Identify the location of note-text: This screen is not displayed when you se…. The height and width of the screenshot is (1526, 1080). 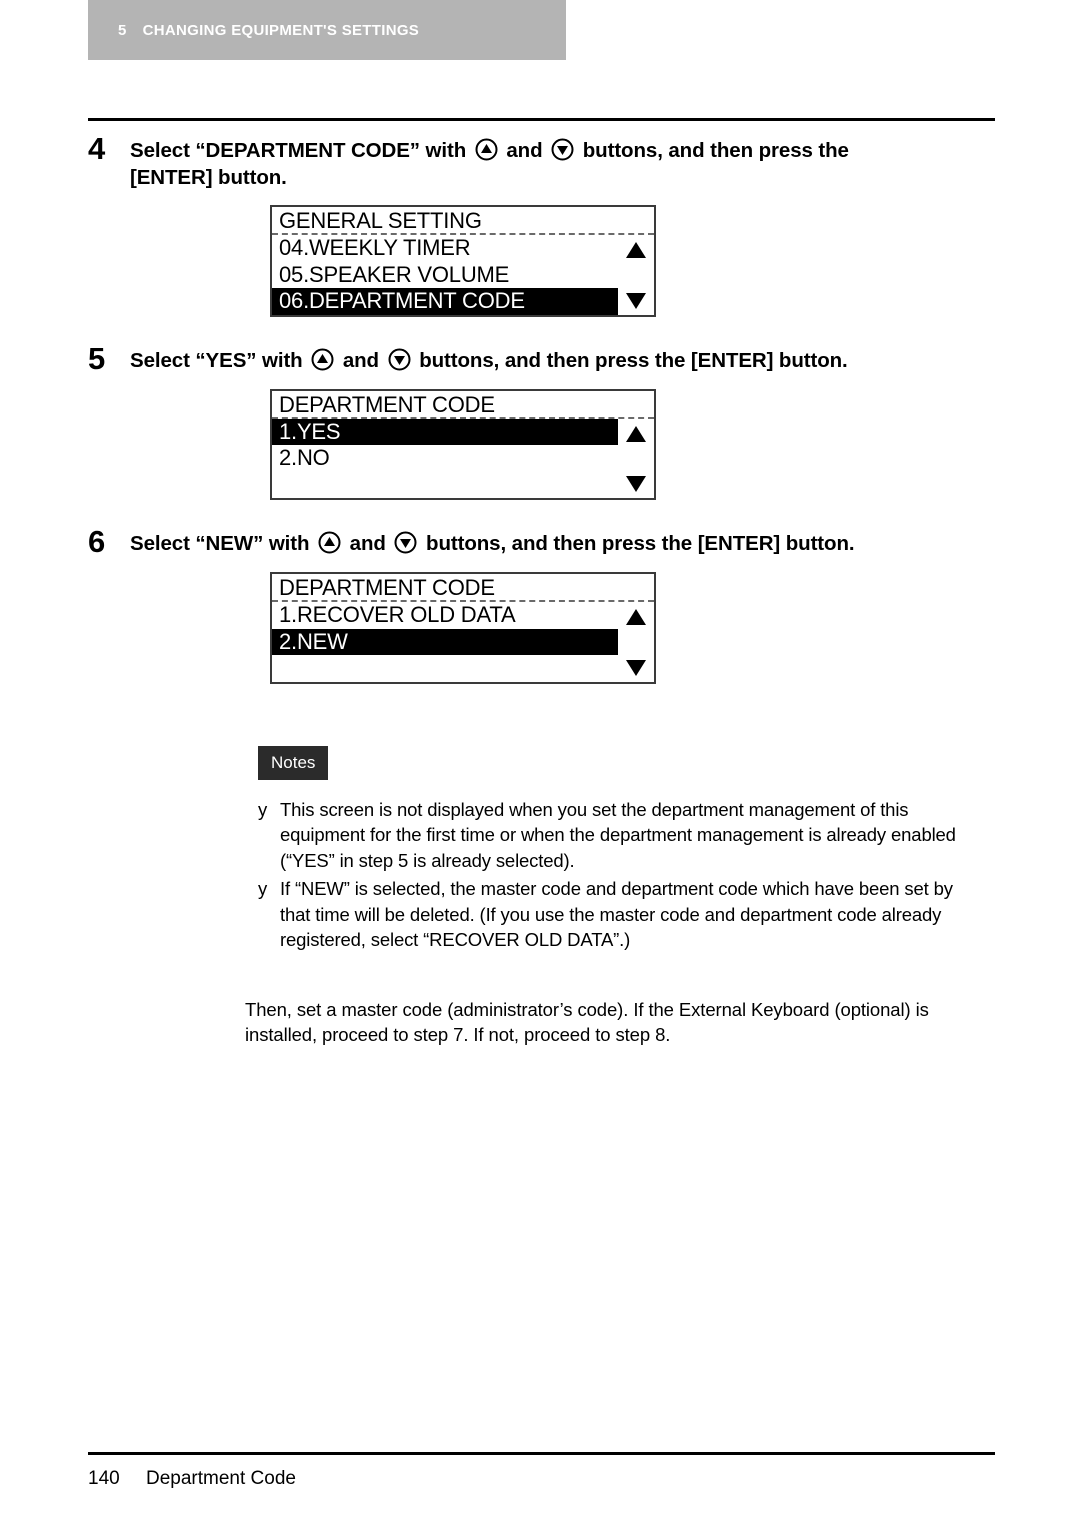
(618, 834).